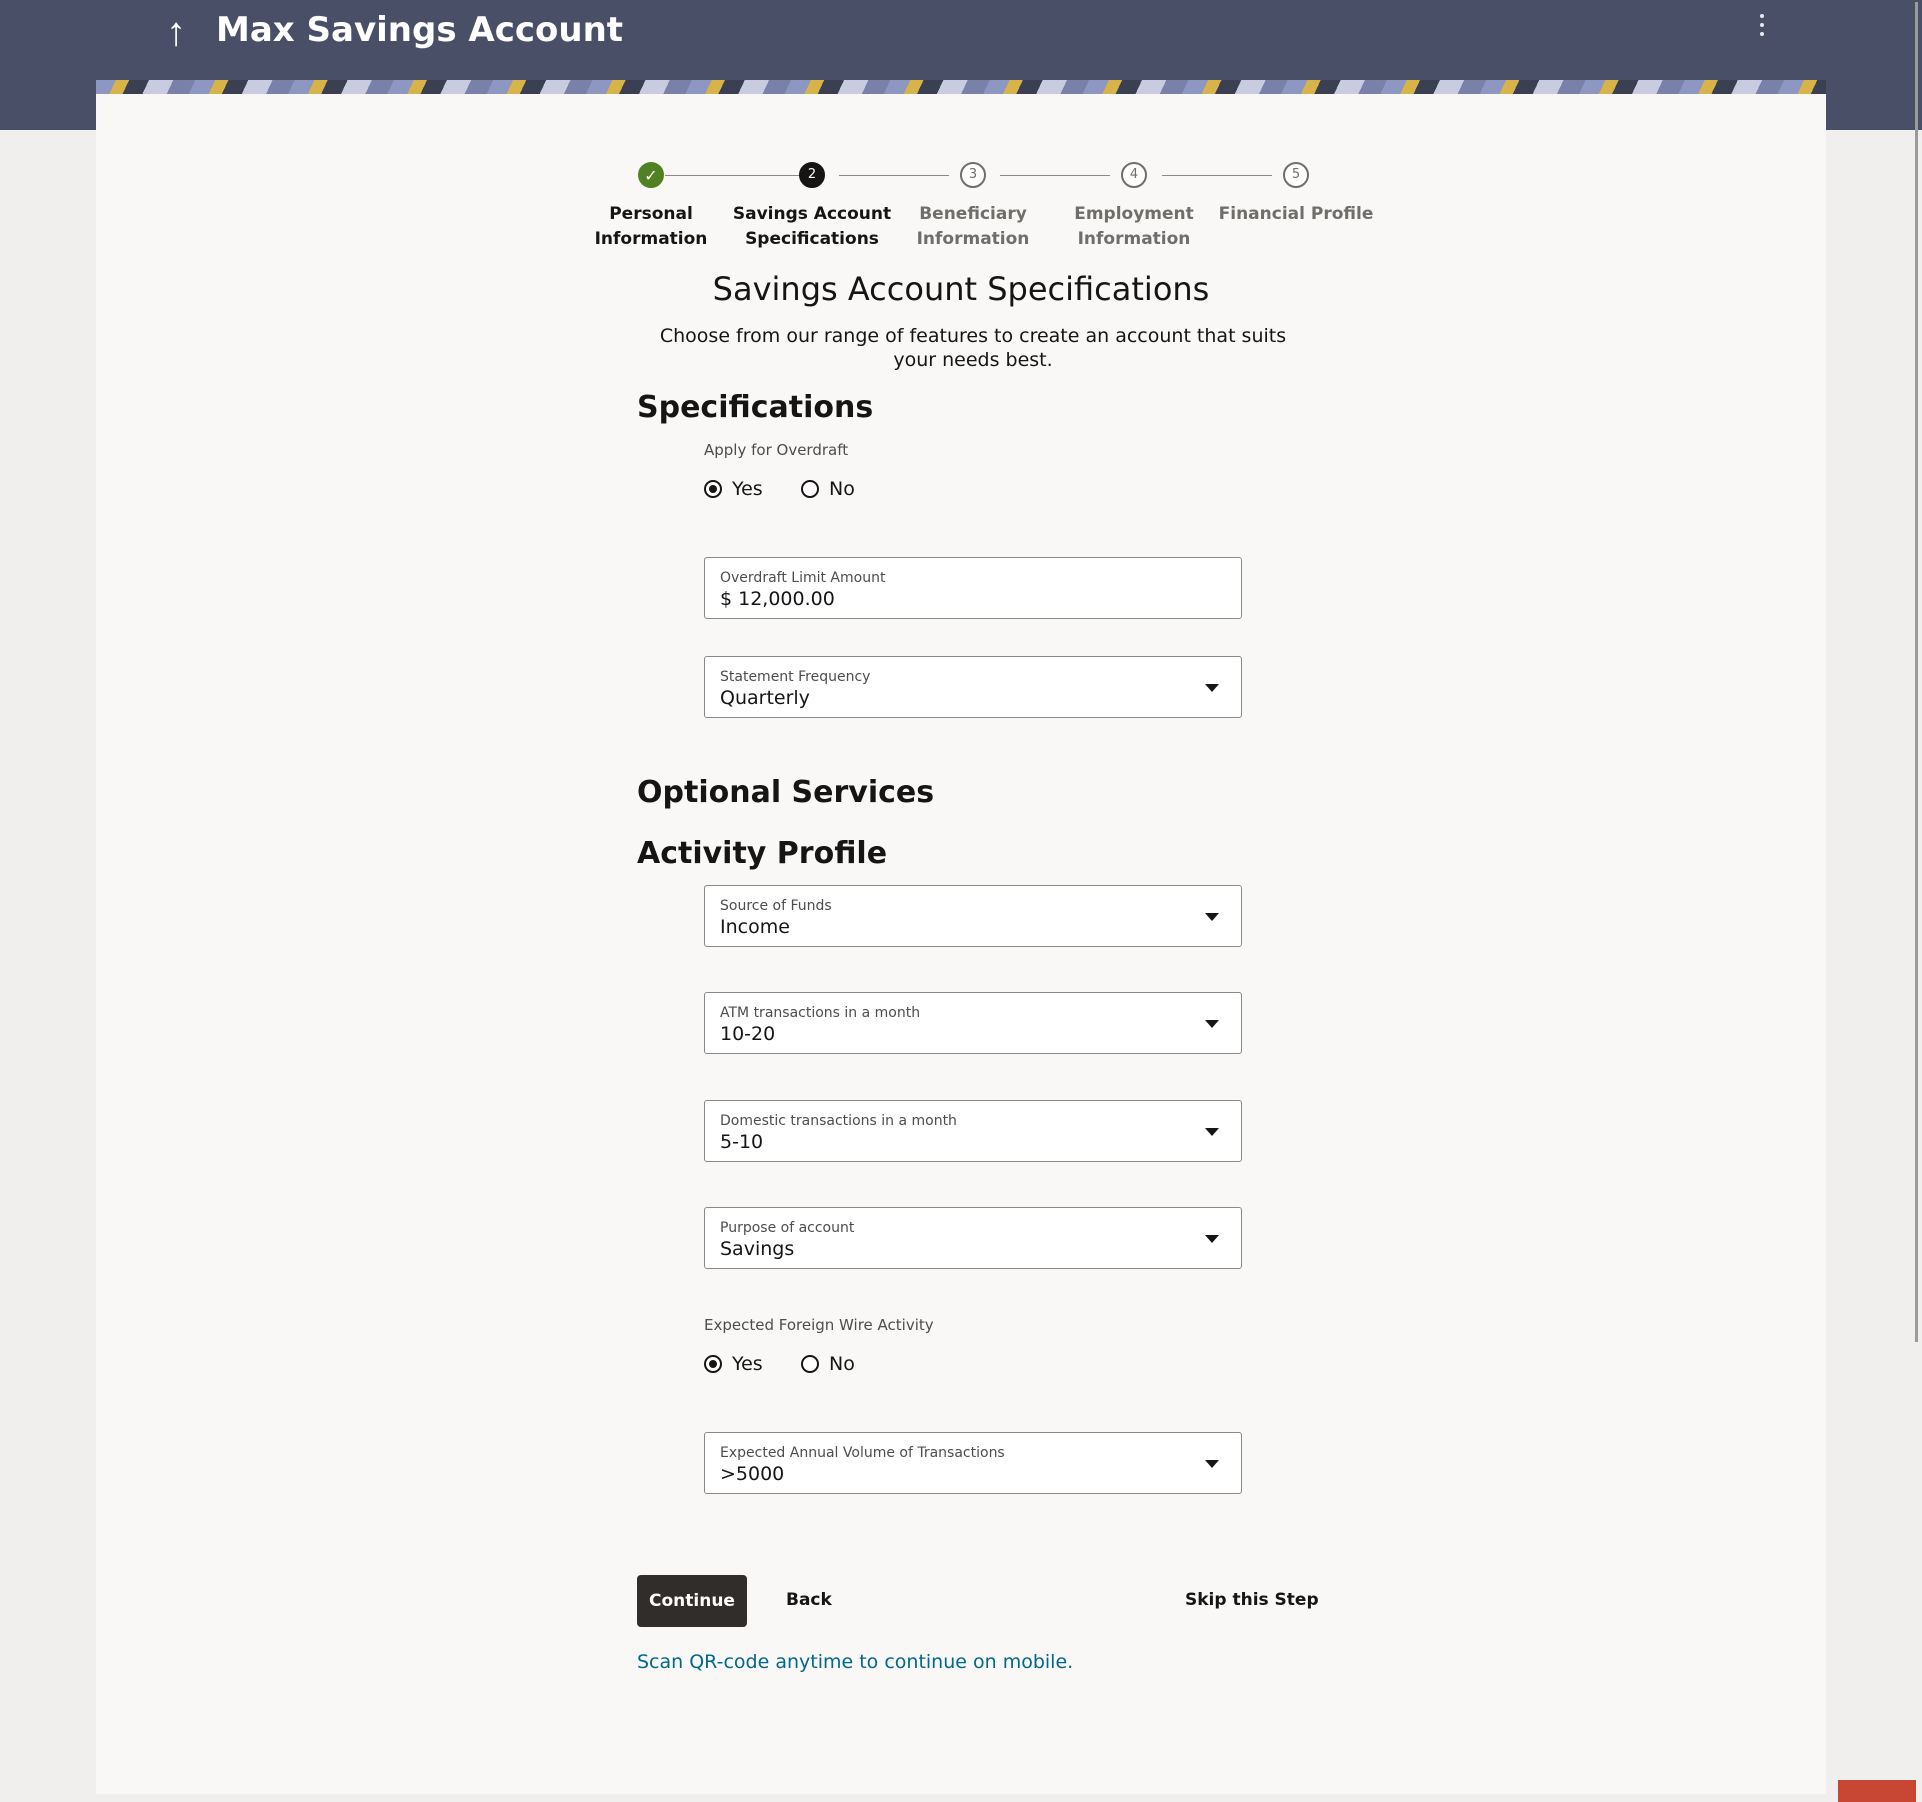  Describe the element at coordinates (812, 226) in the screenshot. I see `step-label: Savings Account Specifications` at that location.